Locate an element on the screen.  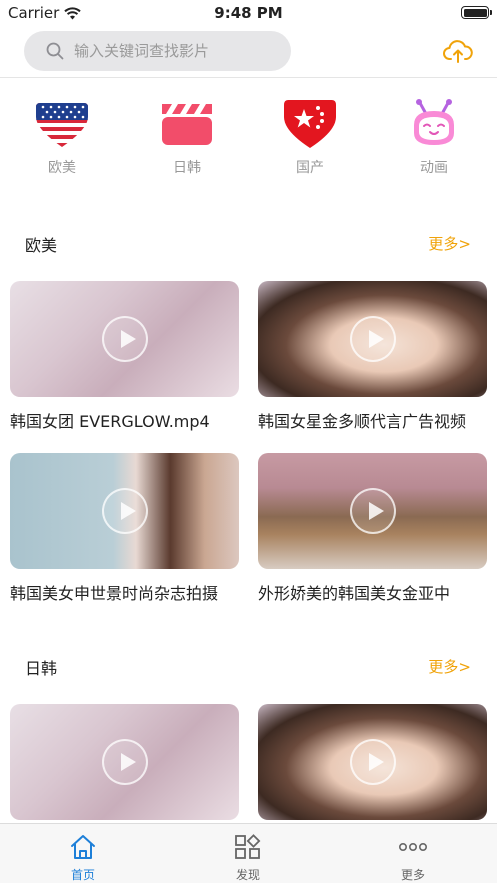
tab-discover: 发现 is located at coordinates (248, 857).